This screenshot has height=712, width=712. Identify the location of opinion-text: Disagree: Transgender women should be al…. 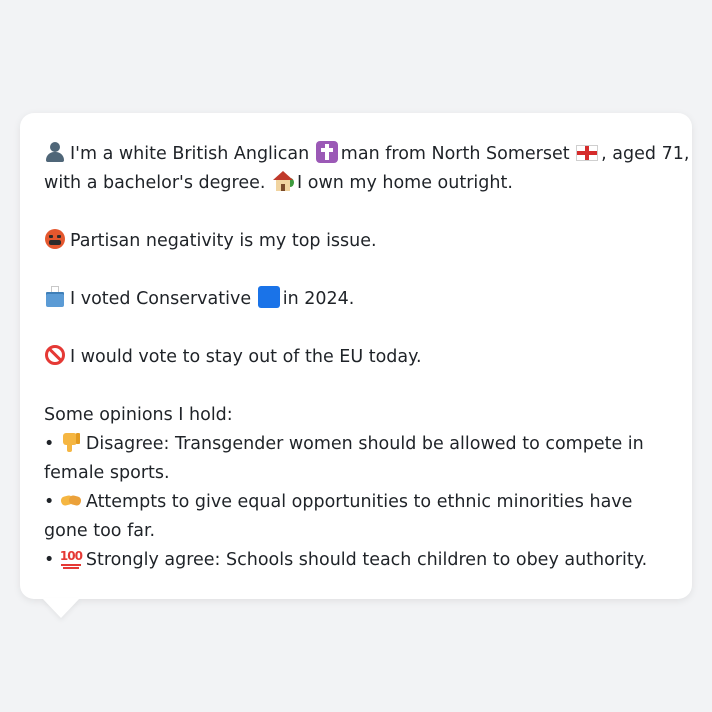
(344, 458).